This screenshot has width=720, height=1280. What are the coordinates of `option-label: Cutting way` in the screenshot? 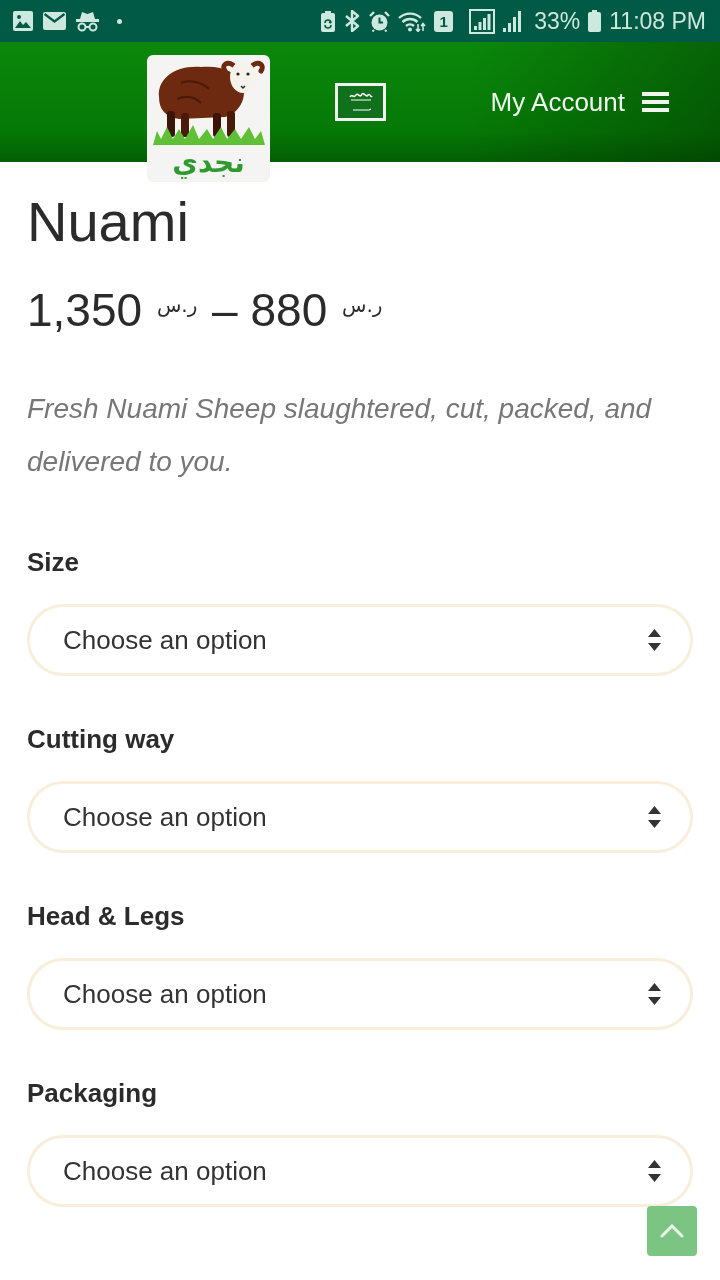 It's located at (101, 739).